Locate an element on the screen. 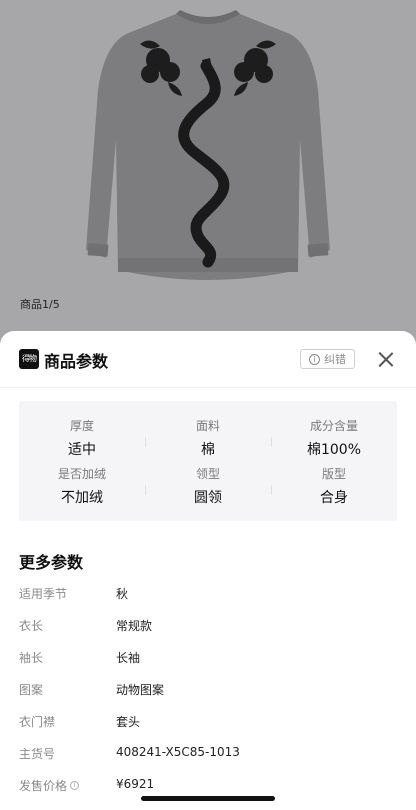 The image size is (416, 810). key-param-label: 成分含量 is located at coordinates (333, 426).